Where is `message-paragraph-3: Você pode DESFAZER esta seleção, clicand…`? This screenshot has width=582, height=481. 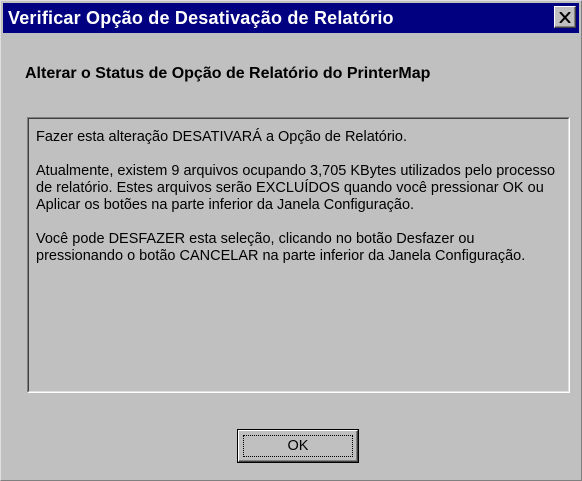
message-paragraph-3: Você pode DESFAZER esta seleção, clicand… is located at coordinates (281, 247).